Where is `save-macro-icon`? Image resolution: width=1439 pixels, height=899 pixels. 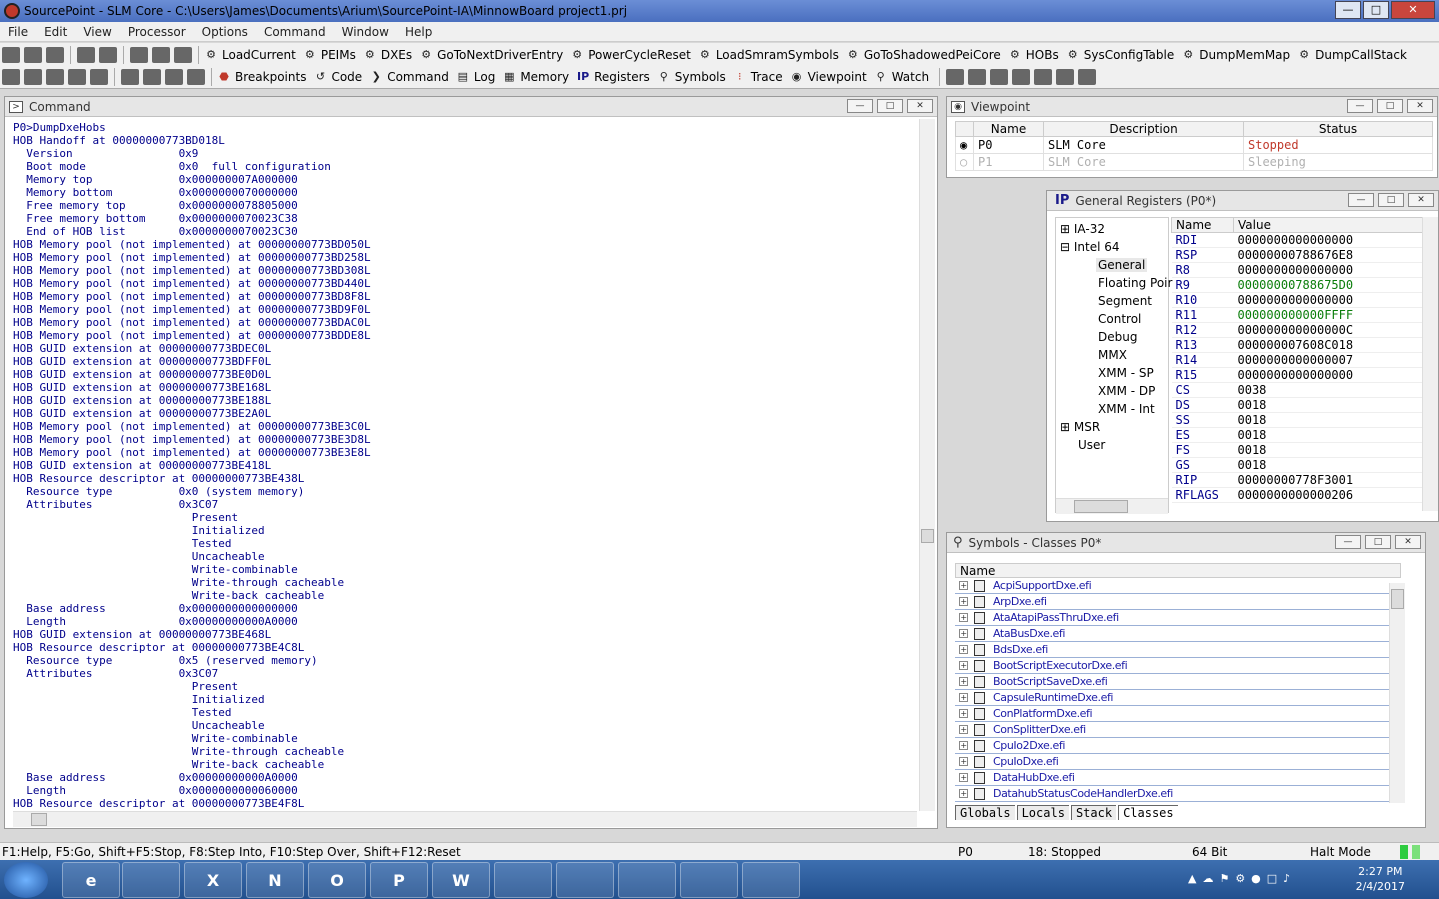
save-macro-icon is located at coordinates (183, 54).